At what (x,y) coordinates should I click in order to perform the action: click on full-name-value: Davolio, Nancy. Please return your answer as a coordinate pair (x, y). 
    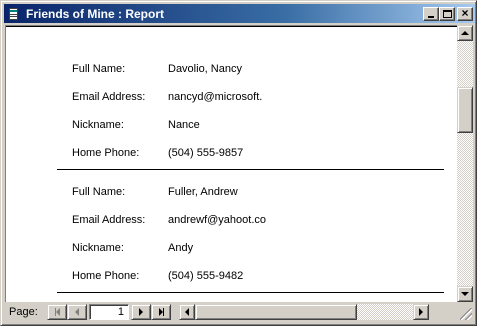
    Looking at the image, I should click on (205, 69).